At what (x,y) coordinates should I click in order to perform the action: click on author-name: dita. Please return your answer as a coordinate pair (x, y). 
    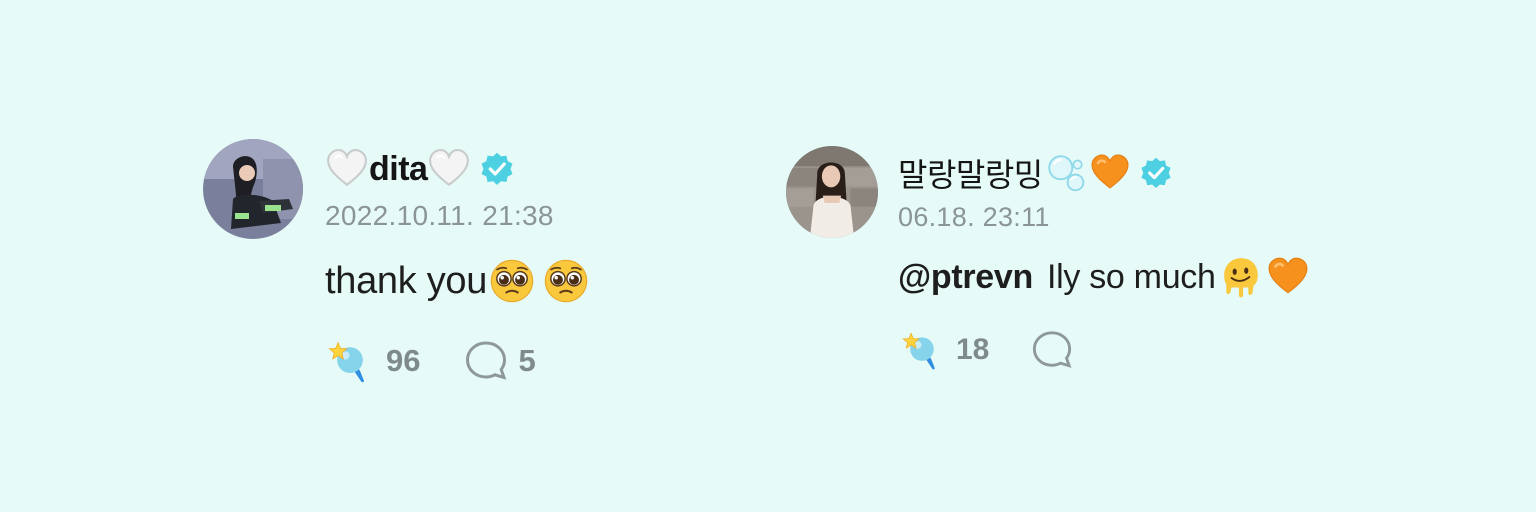
    Looking at the image, I should click on (398, 169).